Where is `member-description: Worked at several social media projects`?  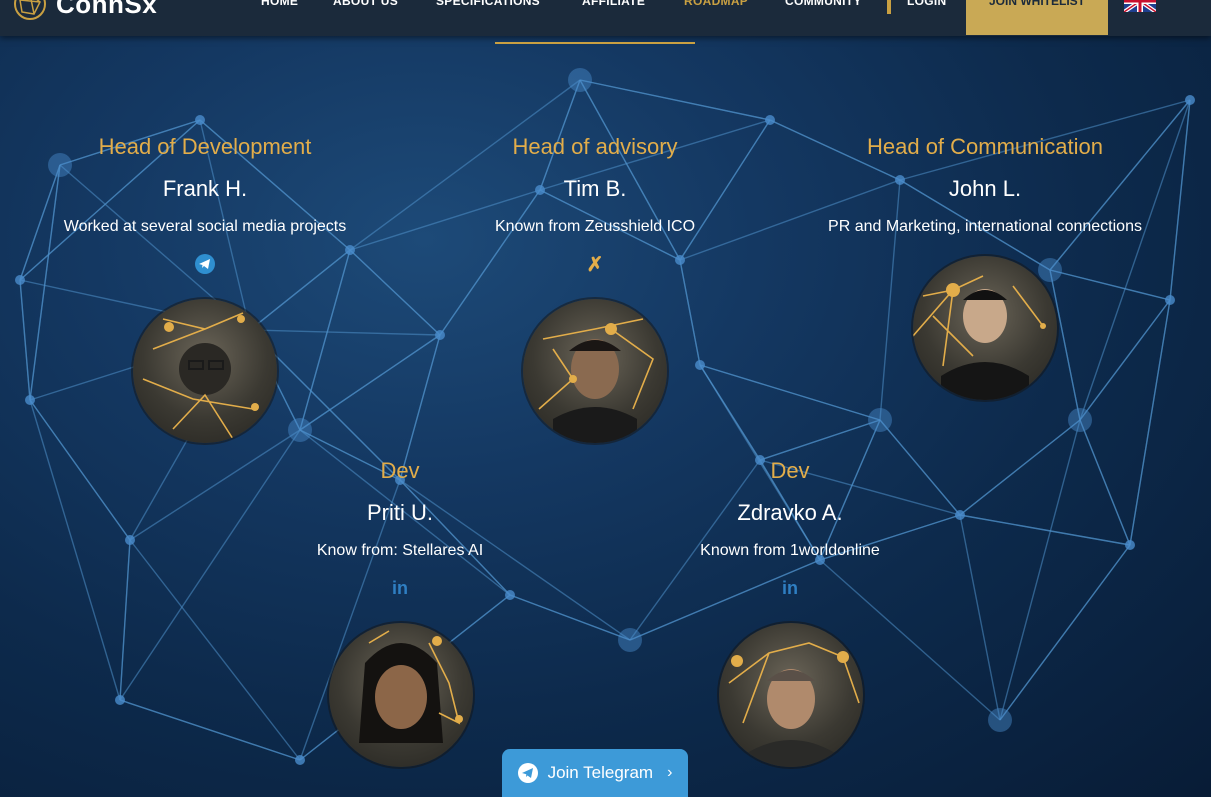 member-description: Worked at several social media projects is located at coordinates (205, 226).